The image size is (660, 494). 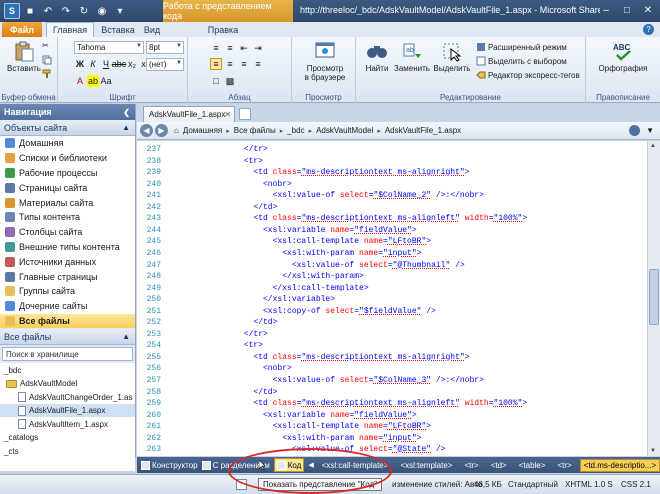 I want to click on sidebar-item: Столбцы сайта, so click(x=67, y=232).